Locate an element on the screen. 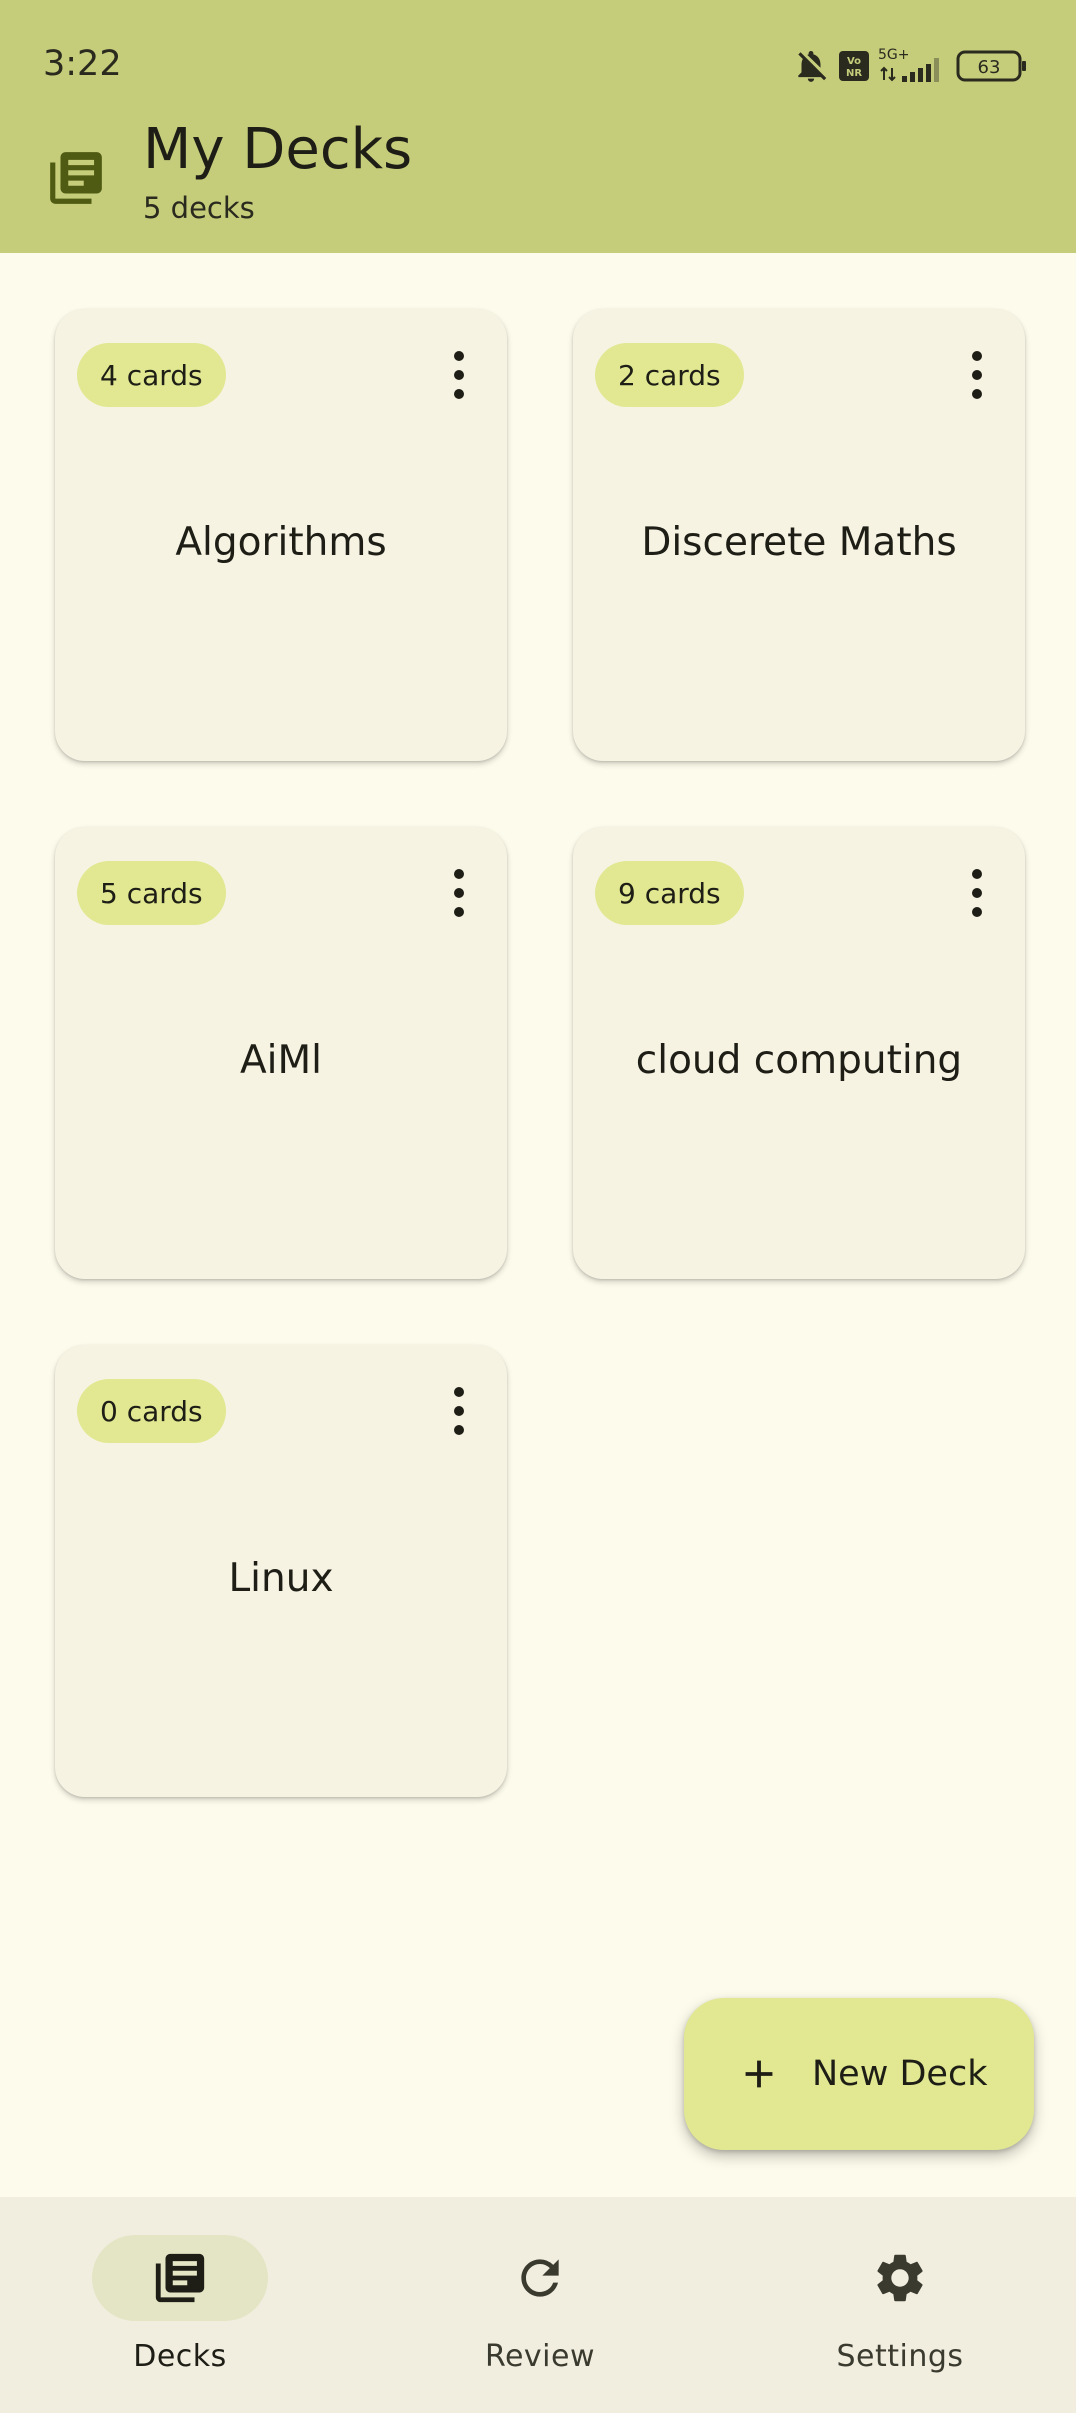  deck-card: 0 cards Linux is located at coordinates (281, 1571).